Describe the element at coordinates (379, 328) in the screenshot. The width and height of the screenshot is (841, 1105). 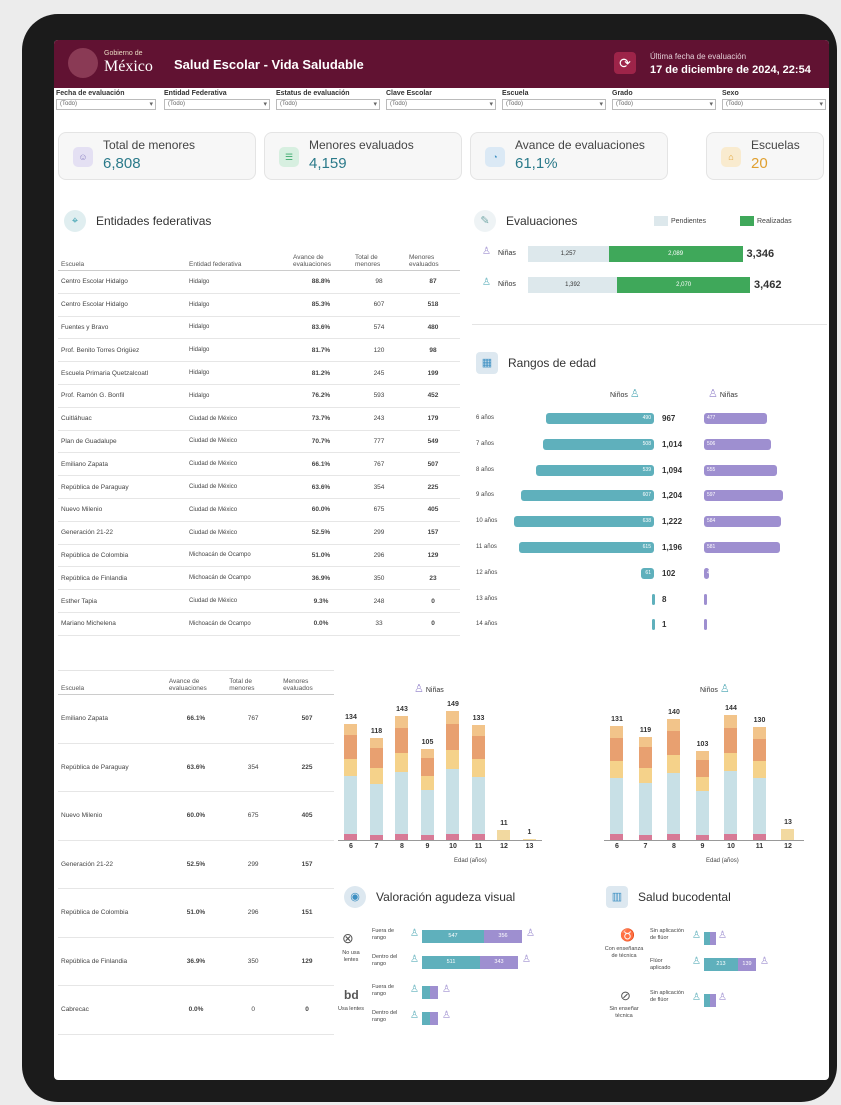
I see `table-cell: 574` at that location.